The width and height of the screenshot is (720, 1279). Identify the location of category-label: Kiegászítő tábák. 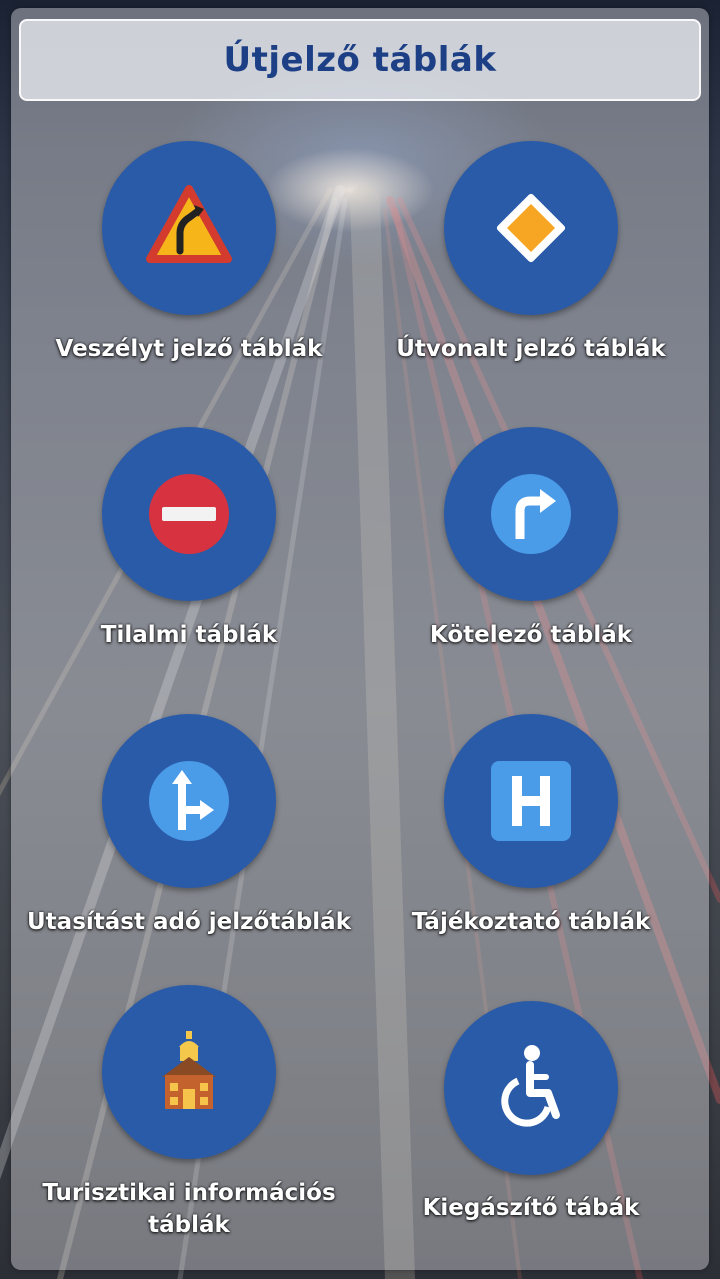
(531, 1208).